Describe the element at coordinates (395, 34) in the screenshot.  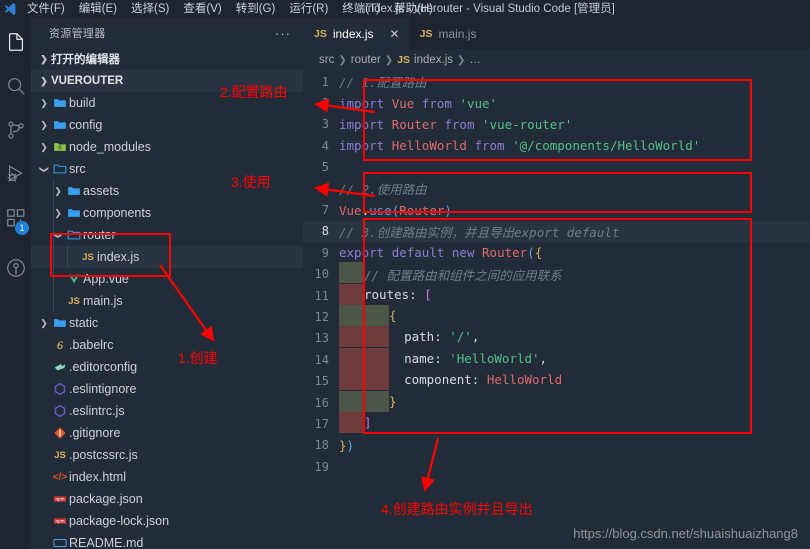
I see `tab-close-icon: ✕` at that location.